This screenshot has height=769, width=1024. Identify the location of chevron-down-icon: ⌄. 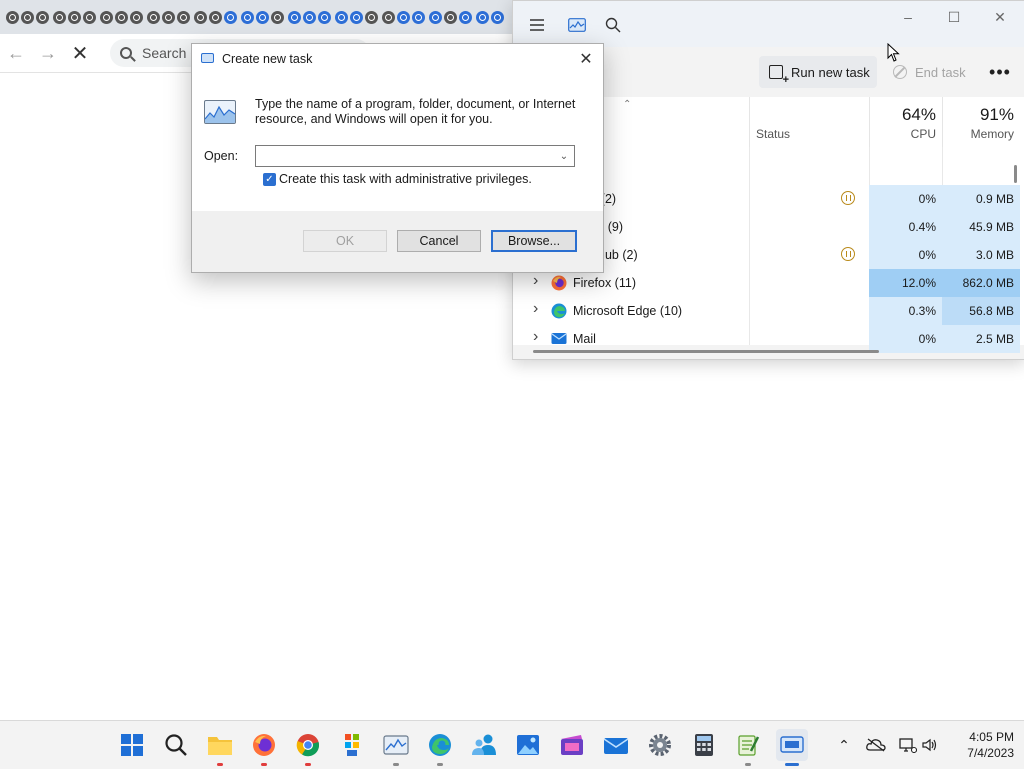
(564, 156).